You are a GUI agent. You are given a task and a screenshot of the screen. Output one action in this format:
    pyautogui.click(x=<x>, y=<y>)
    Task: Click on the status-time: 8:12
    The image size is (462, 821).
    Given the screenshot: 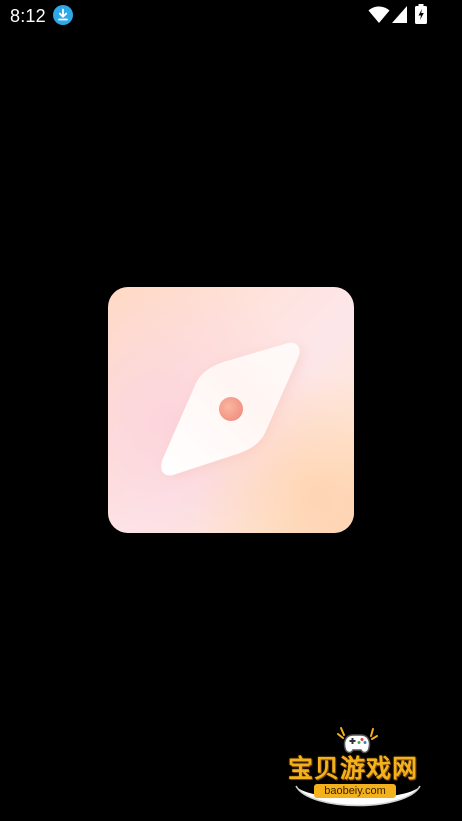 What is the action you would take?
    pyautogui.click(x=28, y=16)
    